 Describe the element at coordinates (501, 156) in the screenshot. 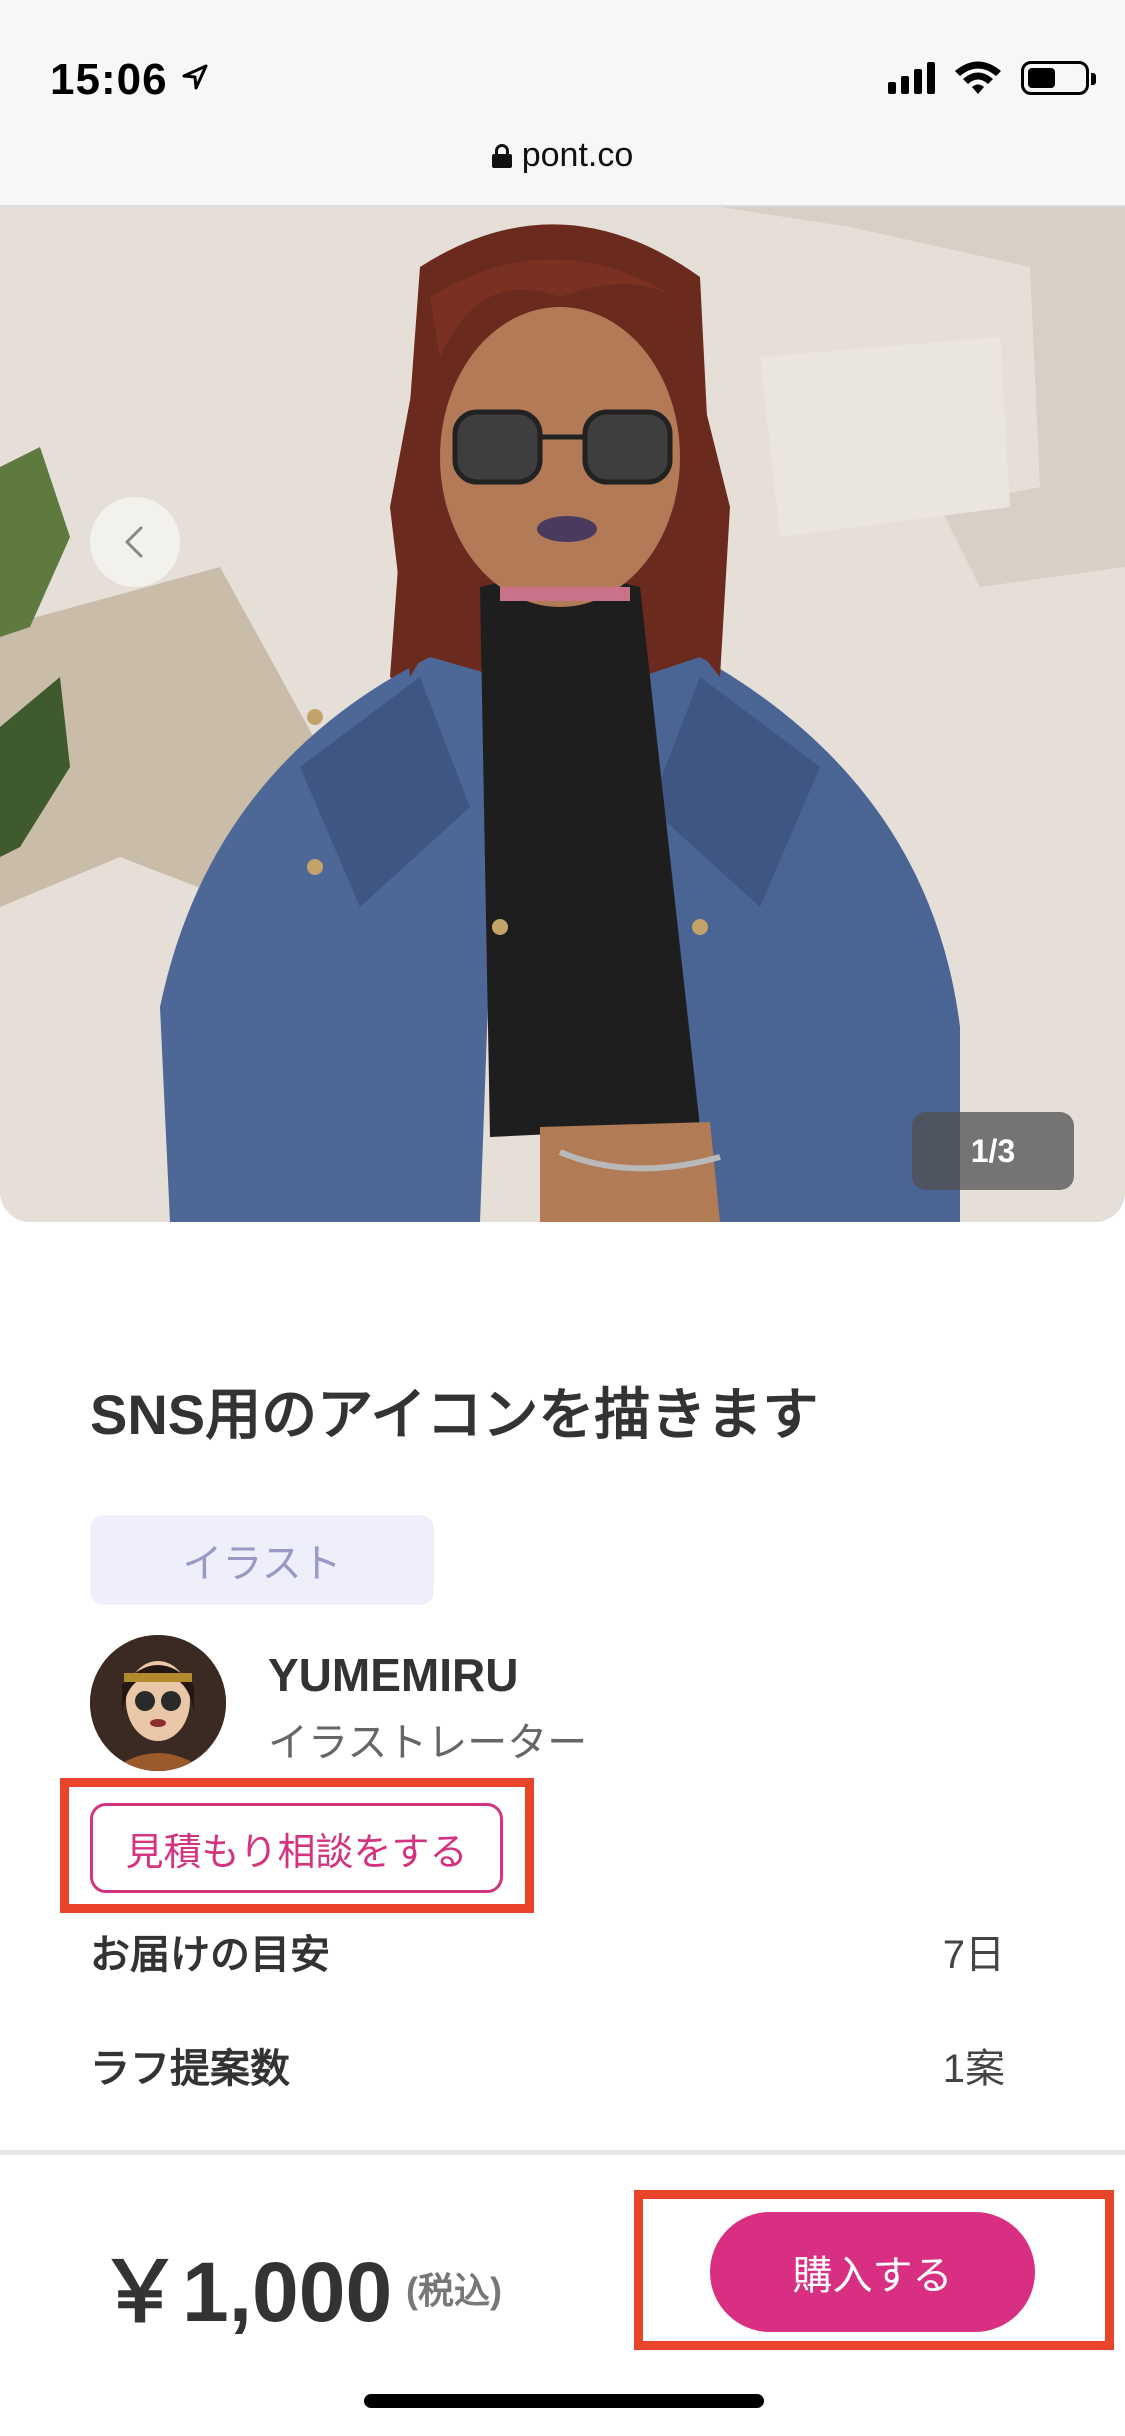

I see `lock-icon` at that location.